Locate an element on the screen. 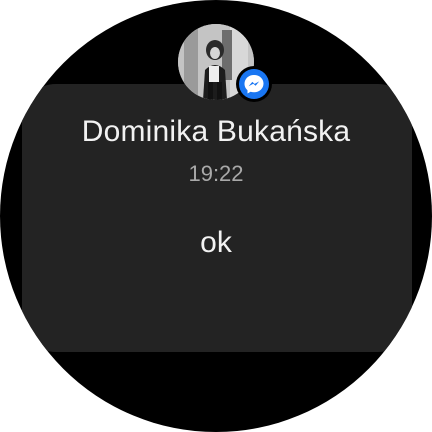 The image size is (432, 432). message-text: ok is located at coordinates (216, 242).